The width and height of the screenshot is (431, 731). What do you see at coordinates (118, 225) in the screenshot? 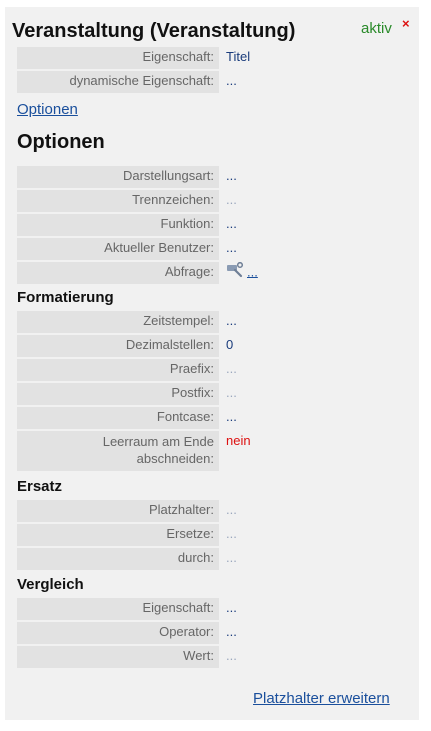
I see `row-label: Funktion:` at bounding box center [118, 225].